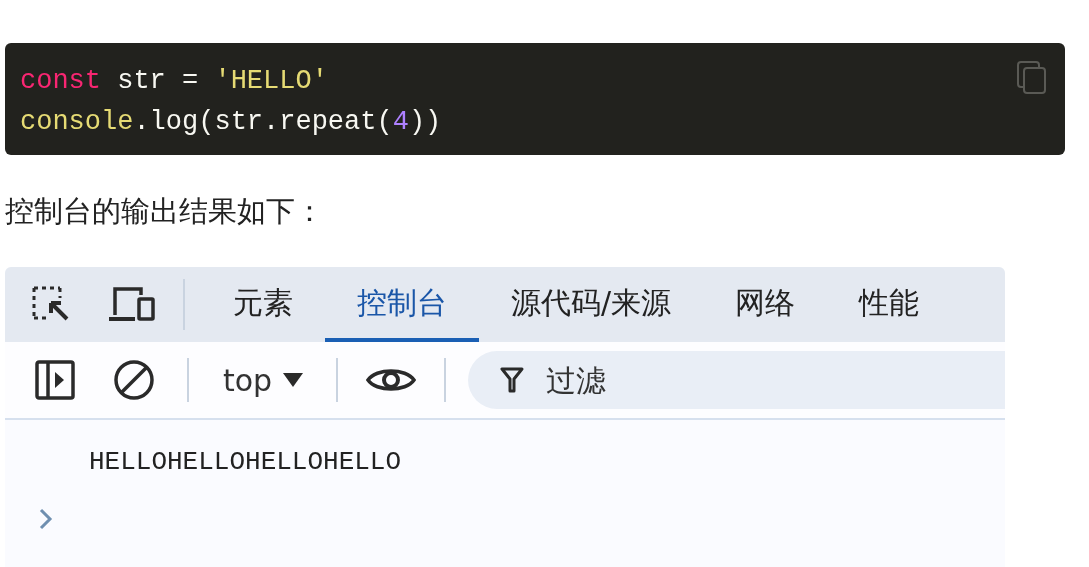  What do you see at coordinates (134, 380) in the screenshot?
I see `clear-icon` at bounding box center [134, 380].